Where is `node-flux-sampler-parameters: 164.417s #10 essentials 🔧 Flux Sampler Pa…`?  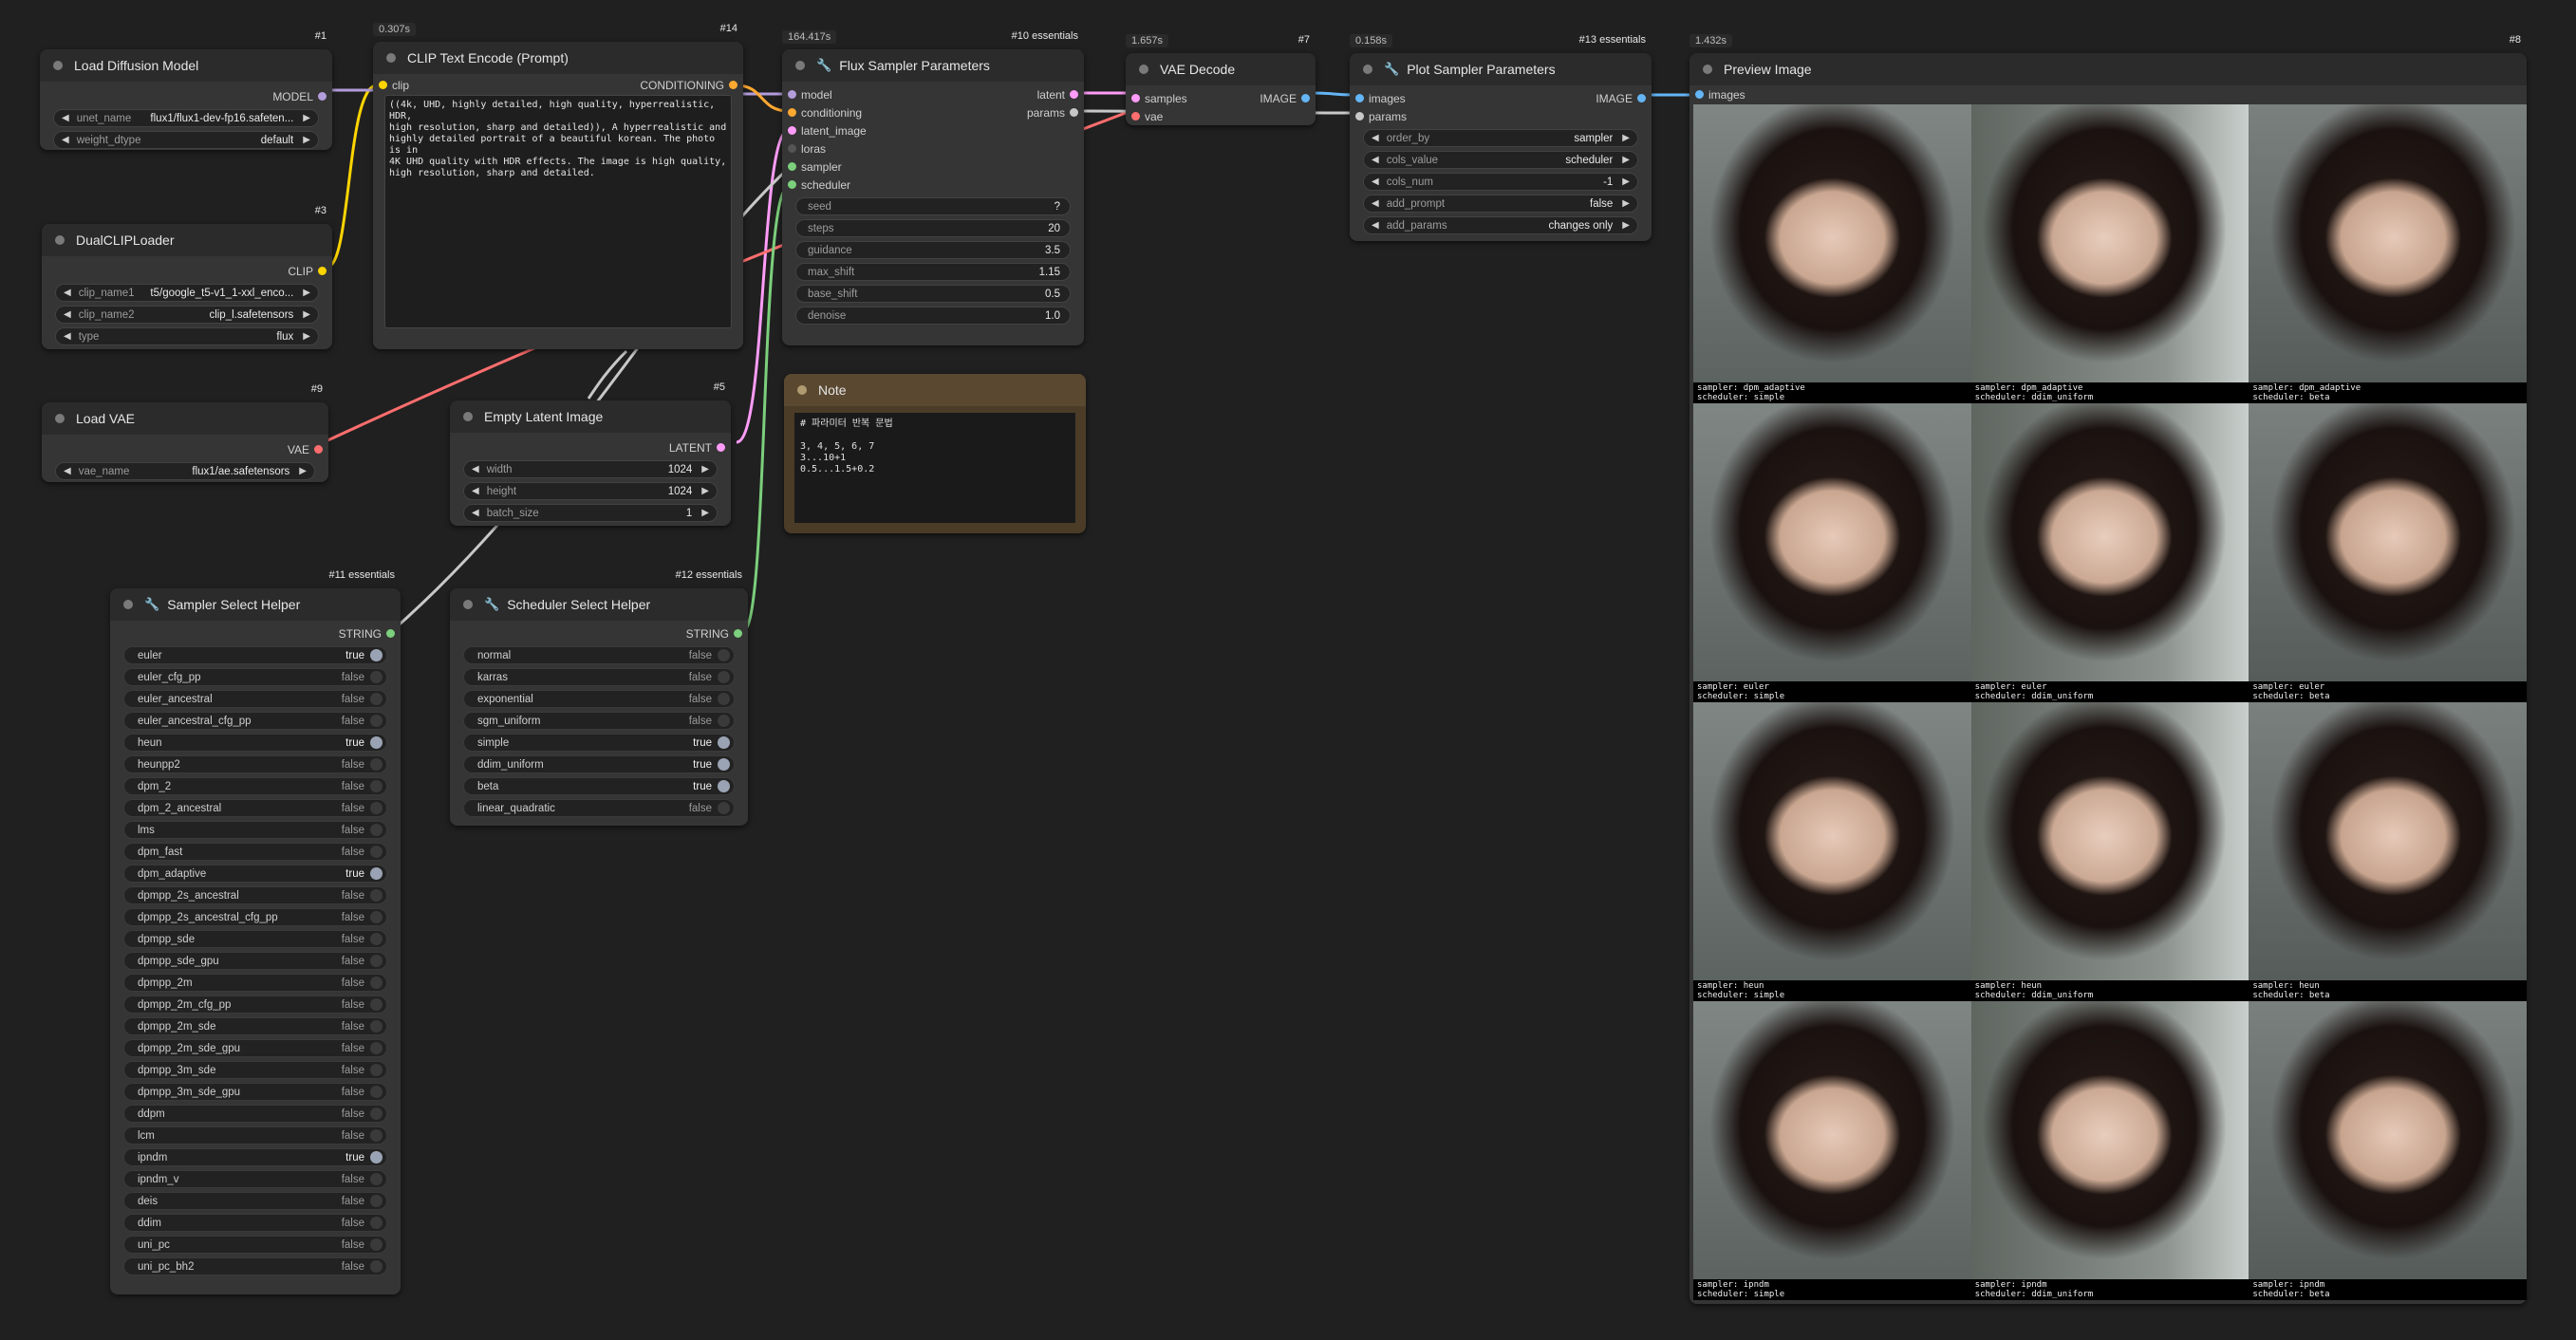
node-flux-sampler-parameters: 164.417s #10 essentials 🔧 Flux Sampler Pa… is located at coordinates (933, 188).